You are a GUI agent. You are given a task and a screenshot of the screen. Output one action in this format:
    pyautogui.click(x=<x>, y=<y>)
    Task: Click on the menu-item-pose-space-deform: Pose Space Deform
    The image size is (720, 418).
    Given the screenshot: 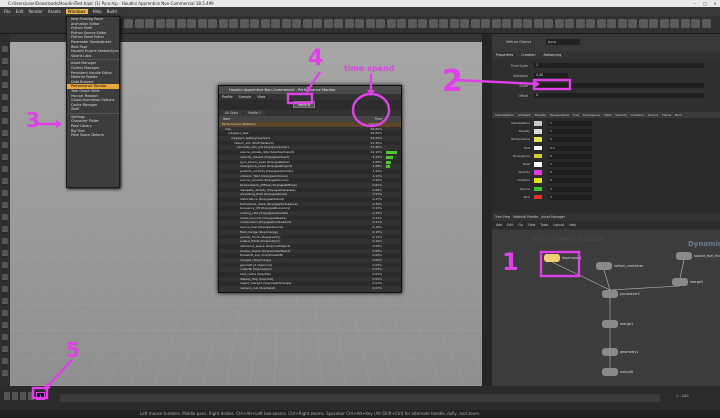 What is the action you would take?
    pyautogui.click(x=93, y=135)
    